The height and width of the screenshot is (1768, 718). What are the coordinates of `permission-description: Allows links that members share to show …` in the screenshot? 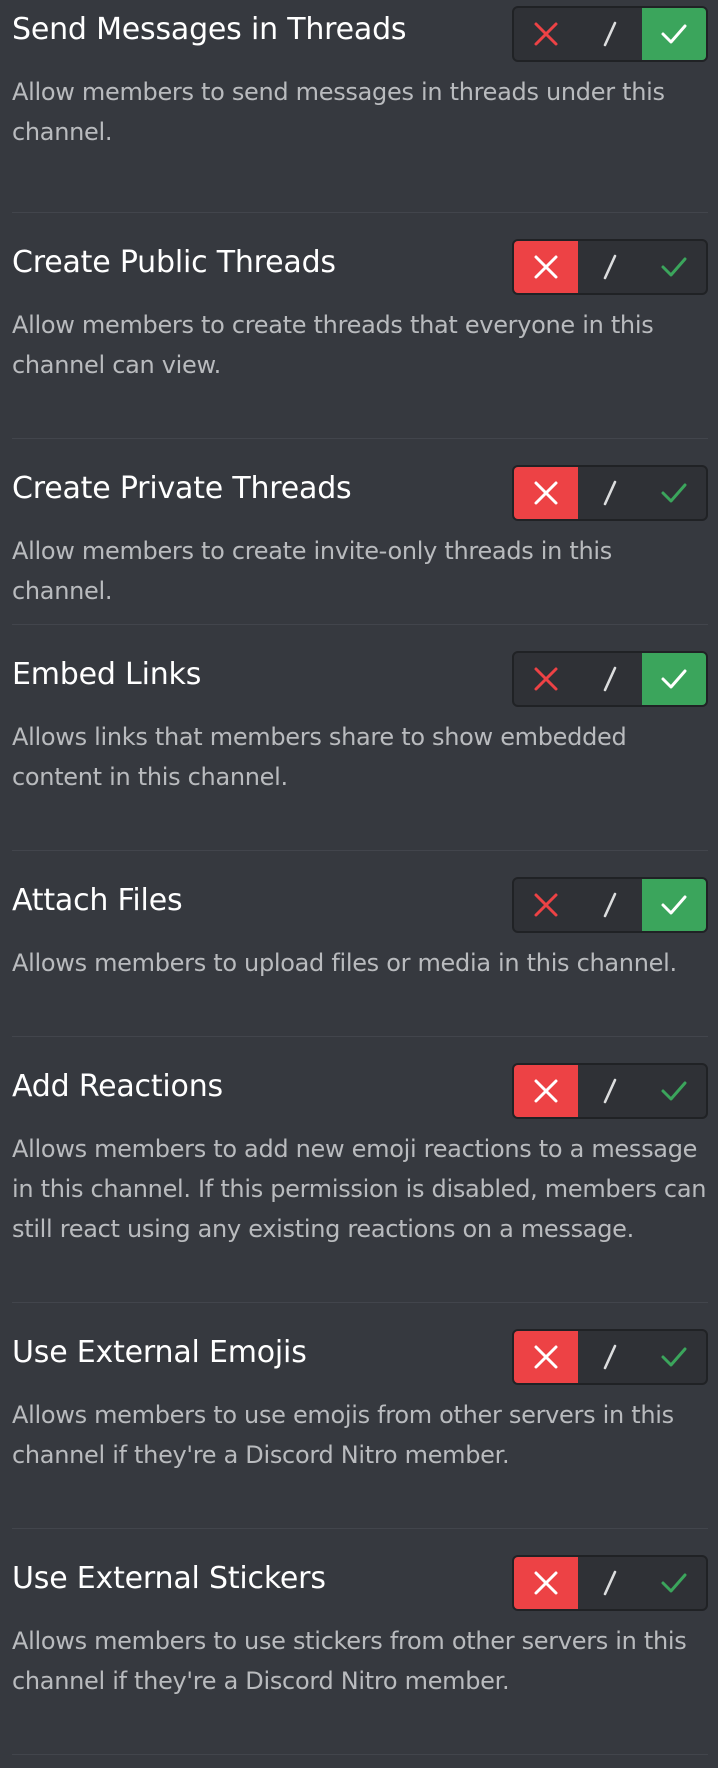 It's located at (319, 757).